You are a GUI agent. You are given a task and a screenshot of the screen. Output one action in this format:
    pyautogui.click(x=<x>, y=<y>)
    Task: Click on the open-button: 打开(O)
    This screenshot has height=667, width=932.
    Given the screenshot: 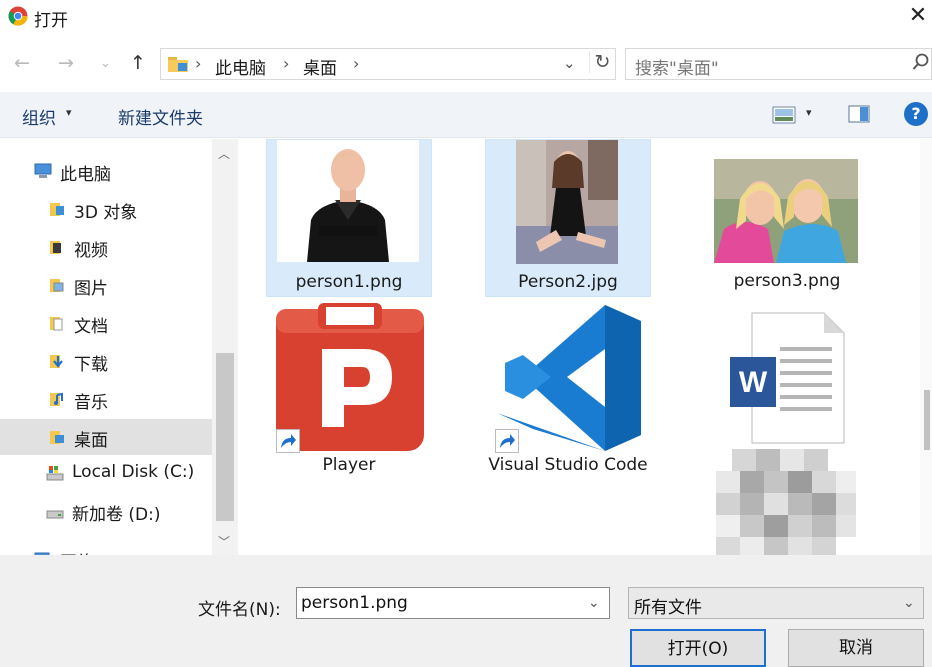 What is the action you would take?
    pyautogui.click(x=698, y=648)
    